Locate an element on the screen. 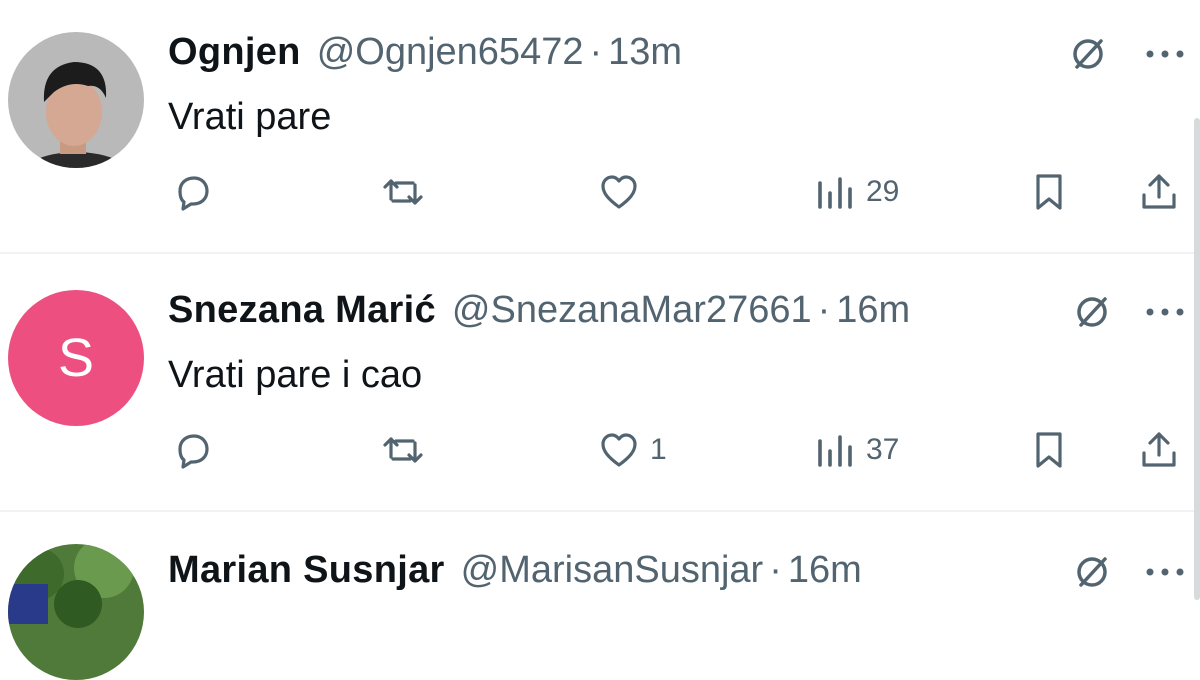 The image size is (1200, 680). views-button: 37 is located at coordinates (856, 450).